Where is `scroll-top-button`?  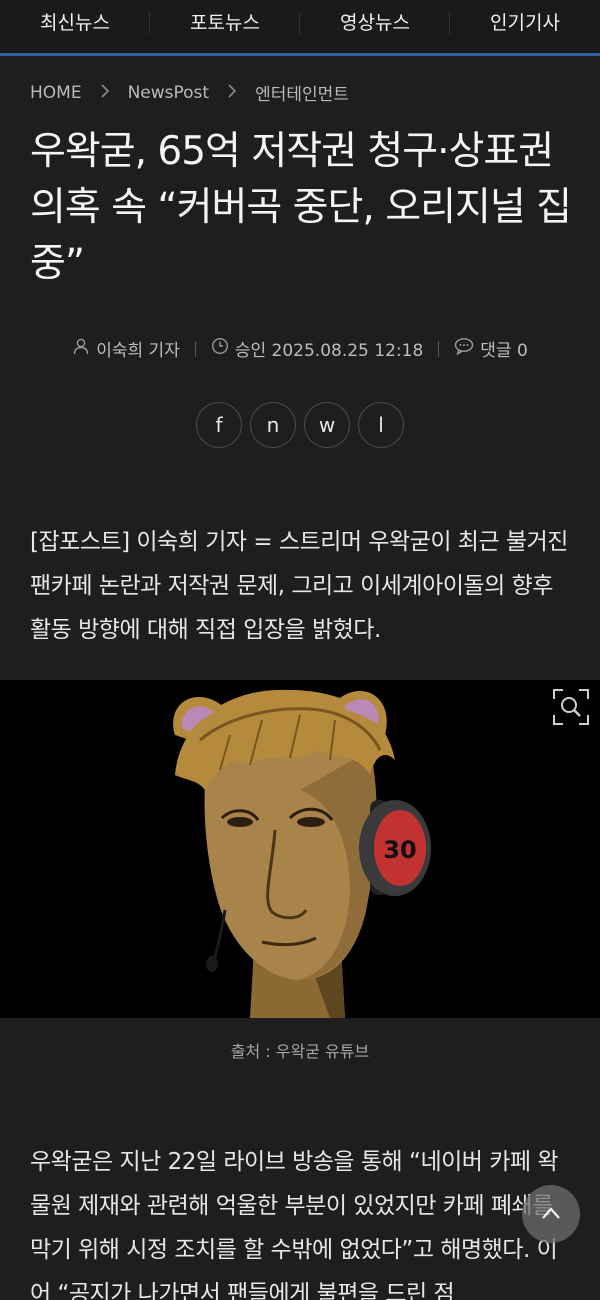 scroll-top-button is located at coordinates (551, 1214).